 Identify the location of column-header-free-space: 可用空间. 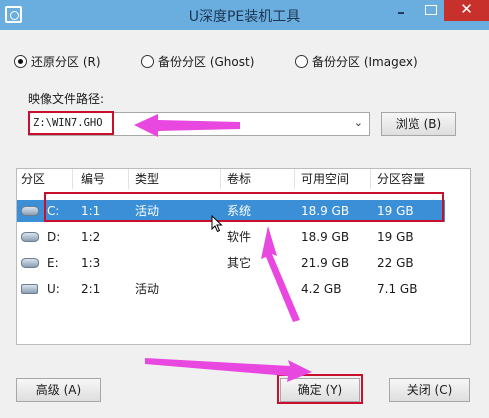
(334, 179).